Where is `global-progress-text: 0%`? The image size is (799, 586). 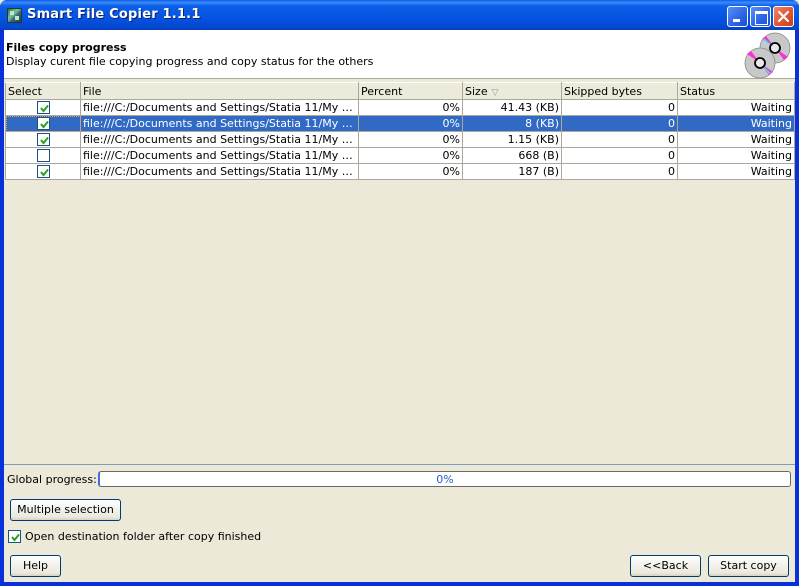
global-progress-text: 0% is located at coordinates (445, 479).